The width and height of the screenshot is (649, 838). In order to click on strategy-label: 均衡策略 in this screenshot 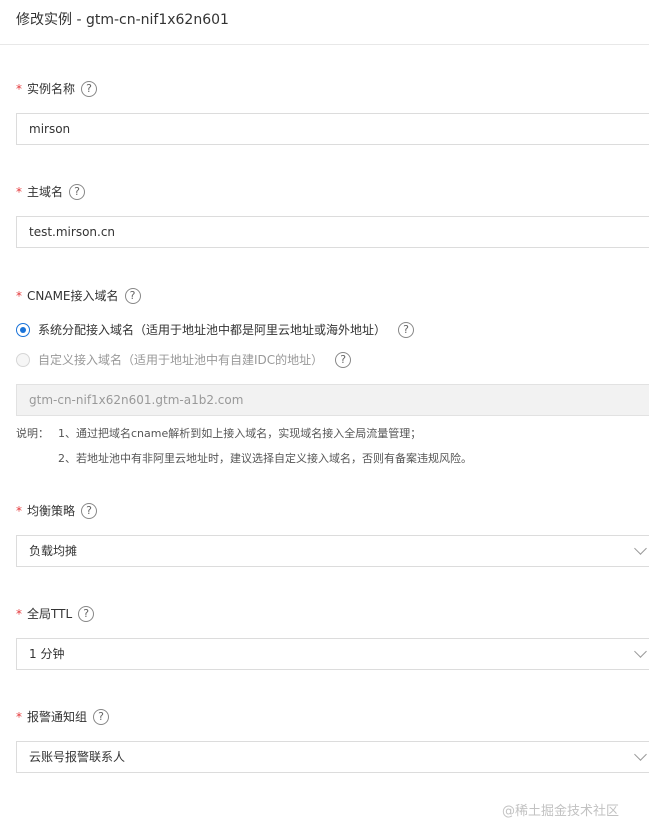, I will do `click(51, 511)`.